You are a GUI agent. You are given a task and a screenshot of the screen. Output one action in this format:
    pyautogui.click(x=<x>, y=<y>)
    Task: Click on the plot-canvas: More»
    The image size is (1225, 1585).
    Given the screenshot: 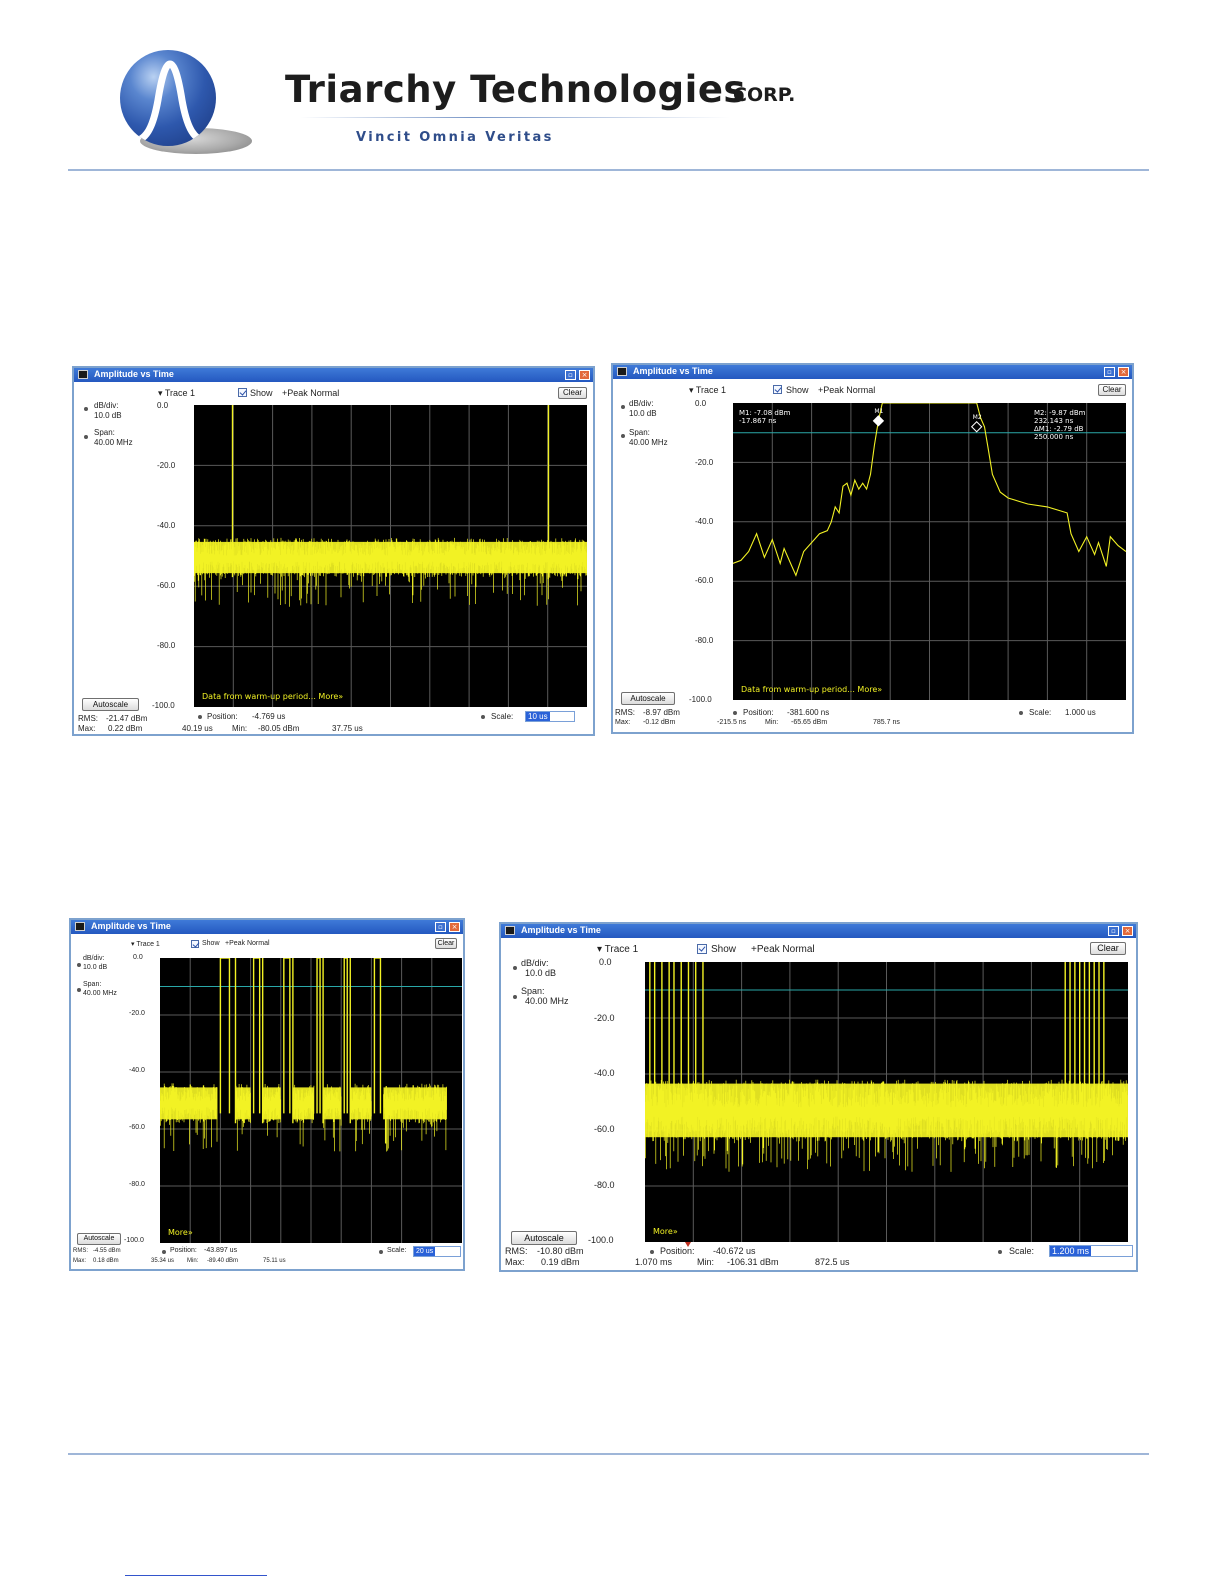 What is the action you would take?
    pyautogui.click(x=311, y=1100)
    